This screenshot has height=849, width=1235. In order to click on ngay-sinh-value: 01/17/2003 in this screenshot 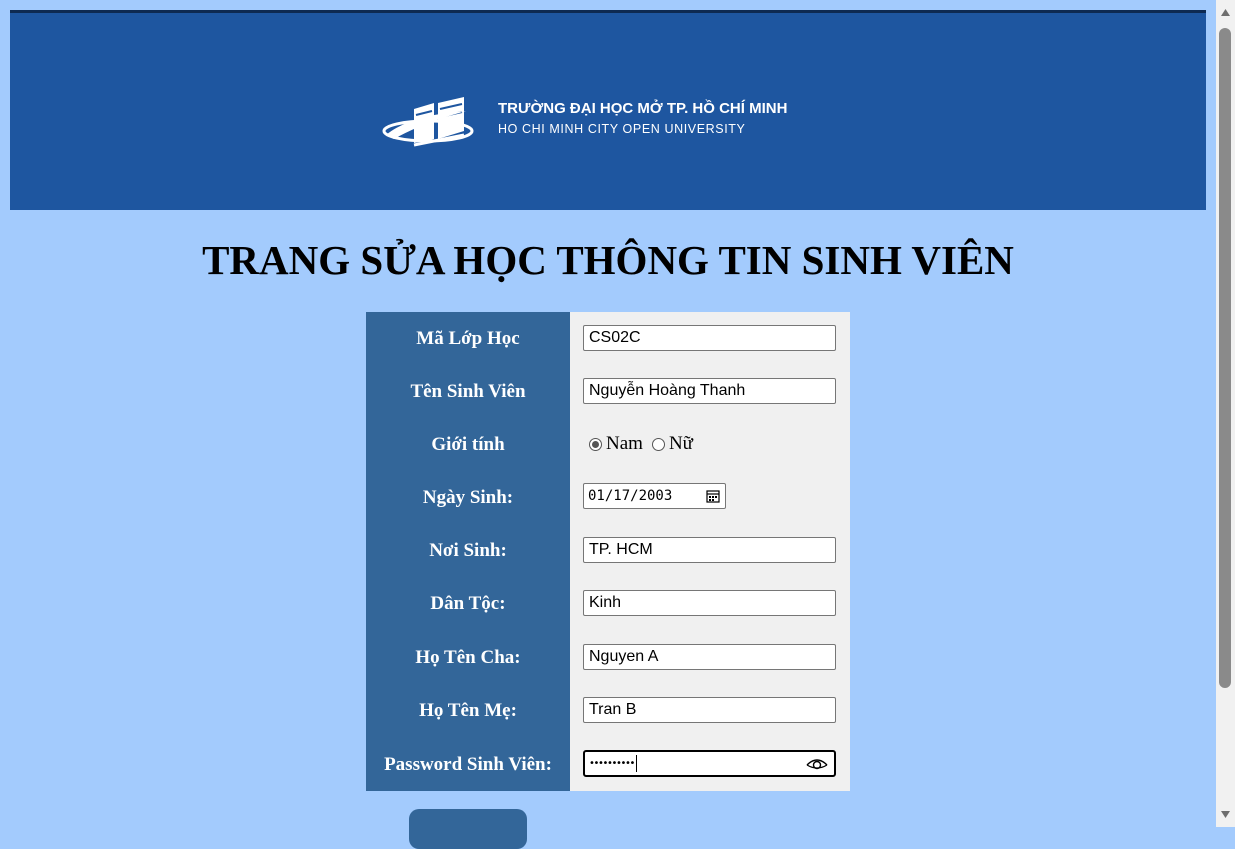, I will do `click(630, 496)`.